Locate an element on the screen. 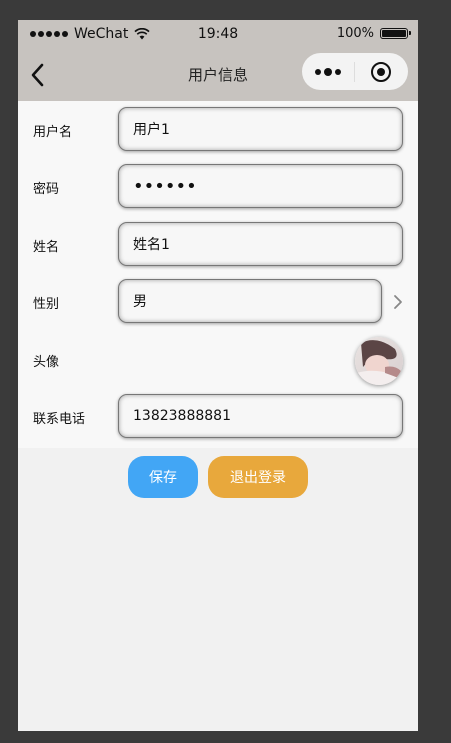 The height and width of the screenshot is (743, 451). password-value: •••••• is located at coordinates (165, 186).